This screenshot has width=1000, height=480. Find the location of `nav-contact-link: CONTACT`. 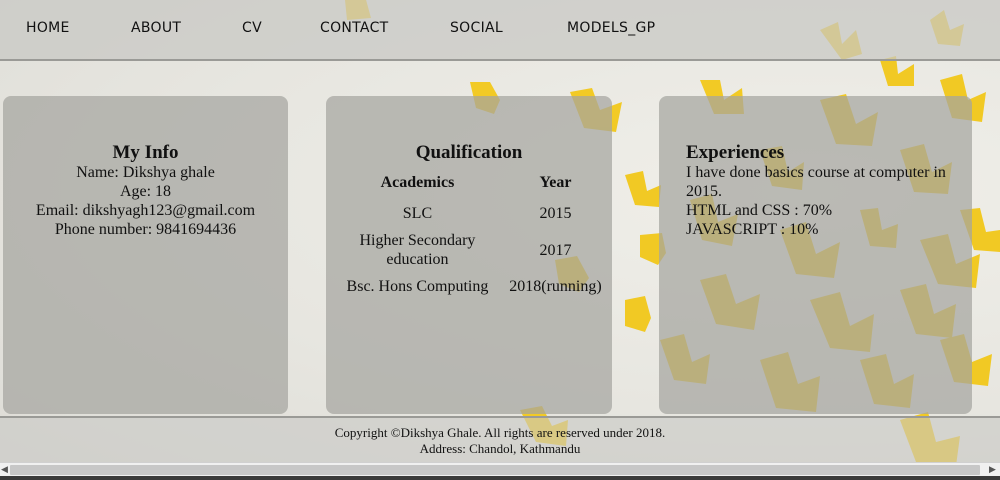

nav-contact-link: CONTACT is located at coordinates (354, 28).